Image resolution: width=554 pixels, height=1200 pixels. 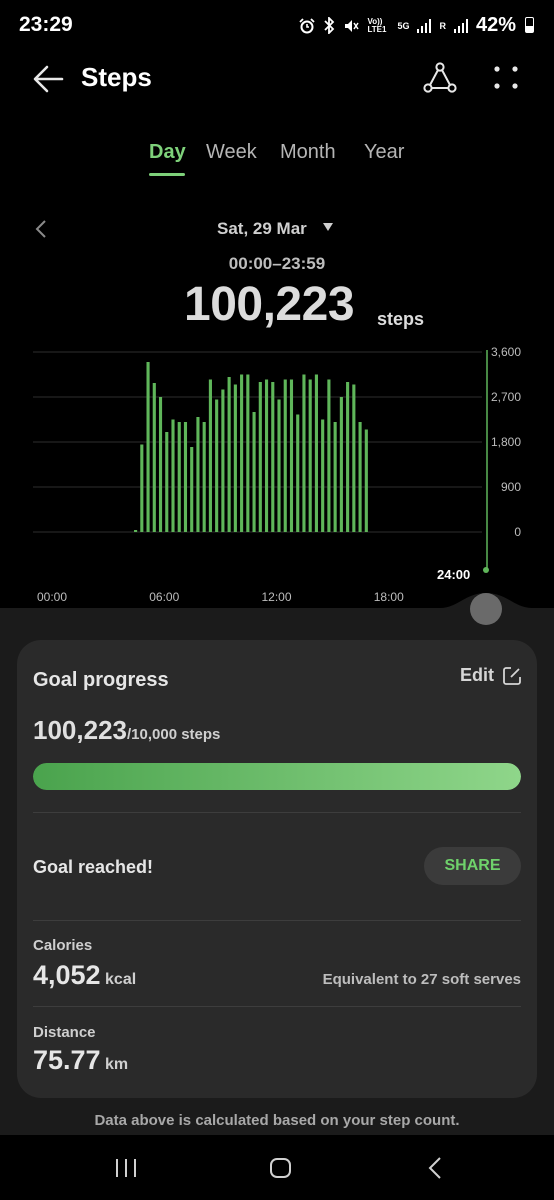 I want to click on current-time-dot, so click(x=486, y=570).